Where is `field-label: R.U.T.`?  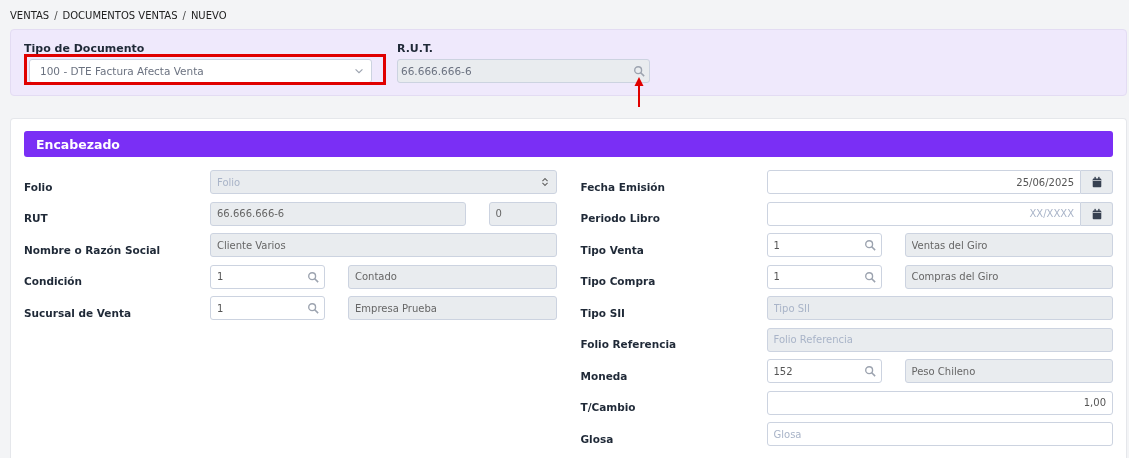 field-label: R.U.T. is located at coordinates (415, 48).